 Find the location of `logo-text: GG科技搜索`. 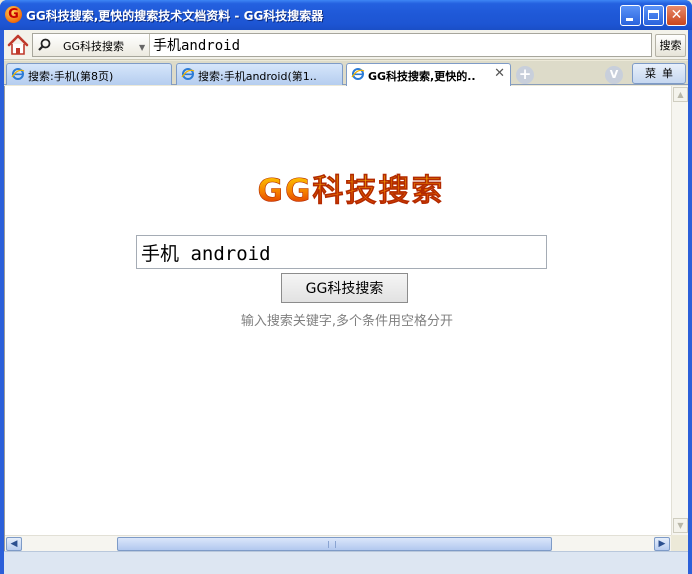

logo-text: GG科技搜索 is located at coordinates (351, 191).